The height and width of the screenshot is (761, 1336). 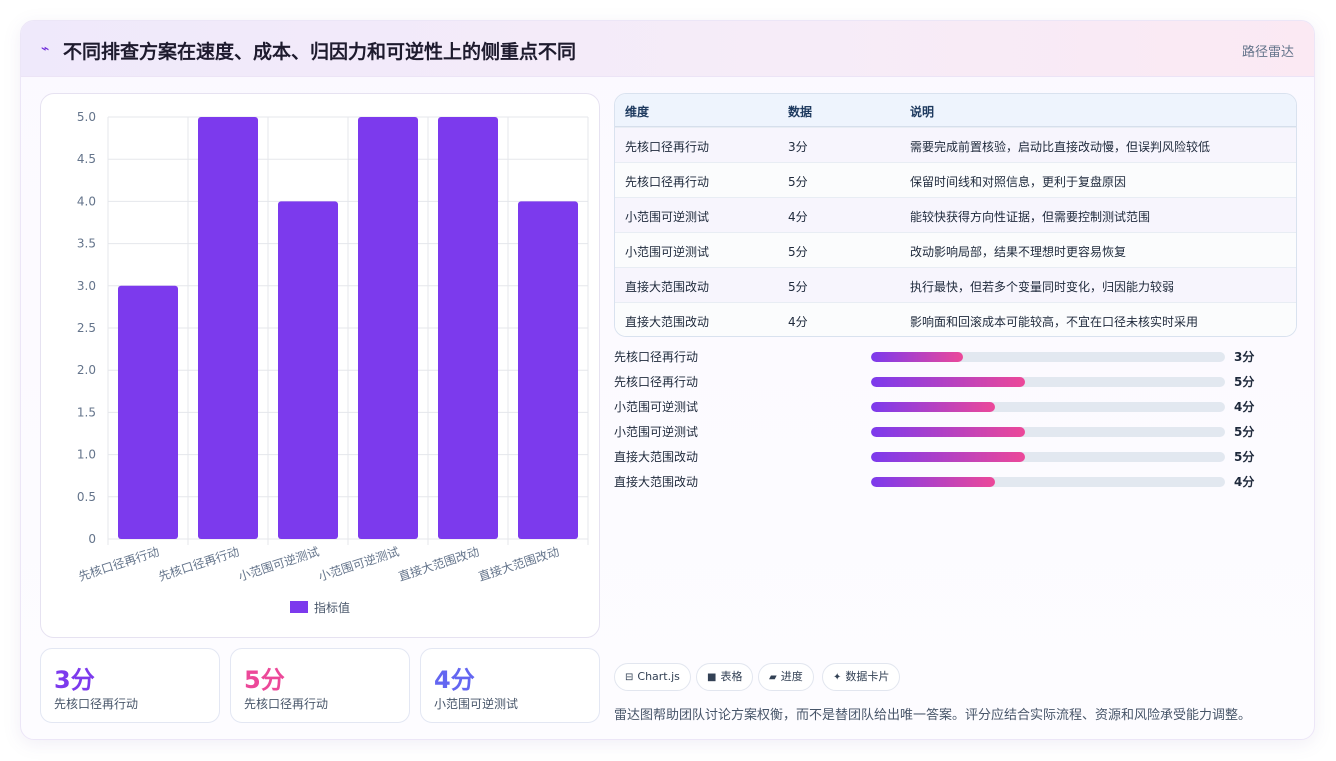 I want to click on table-row: 先核口径再行动 3分 需要完成前置核验，启动比直接改动慢，但误判风险较低, so click(x=955, y=144).